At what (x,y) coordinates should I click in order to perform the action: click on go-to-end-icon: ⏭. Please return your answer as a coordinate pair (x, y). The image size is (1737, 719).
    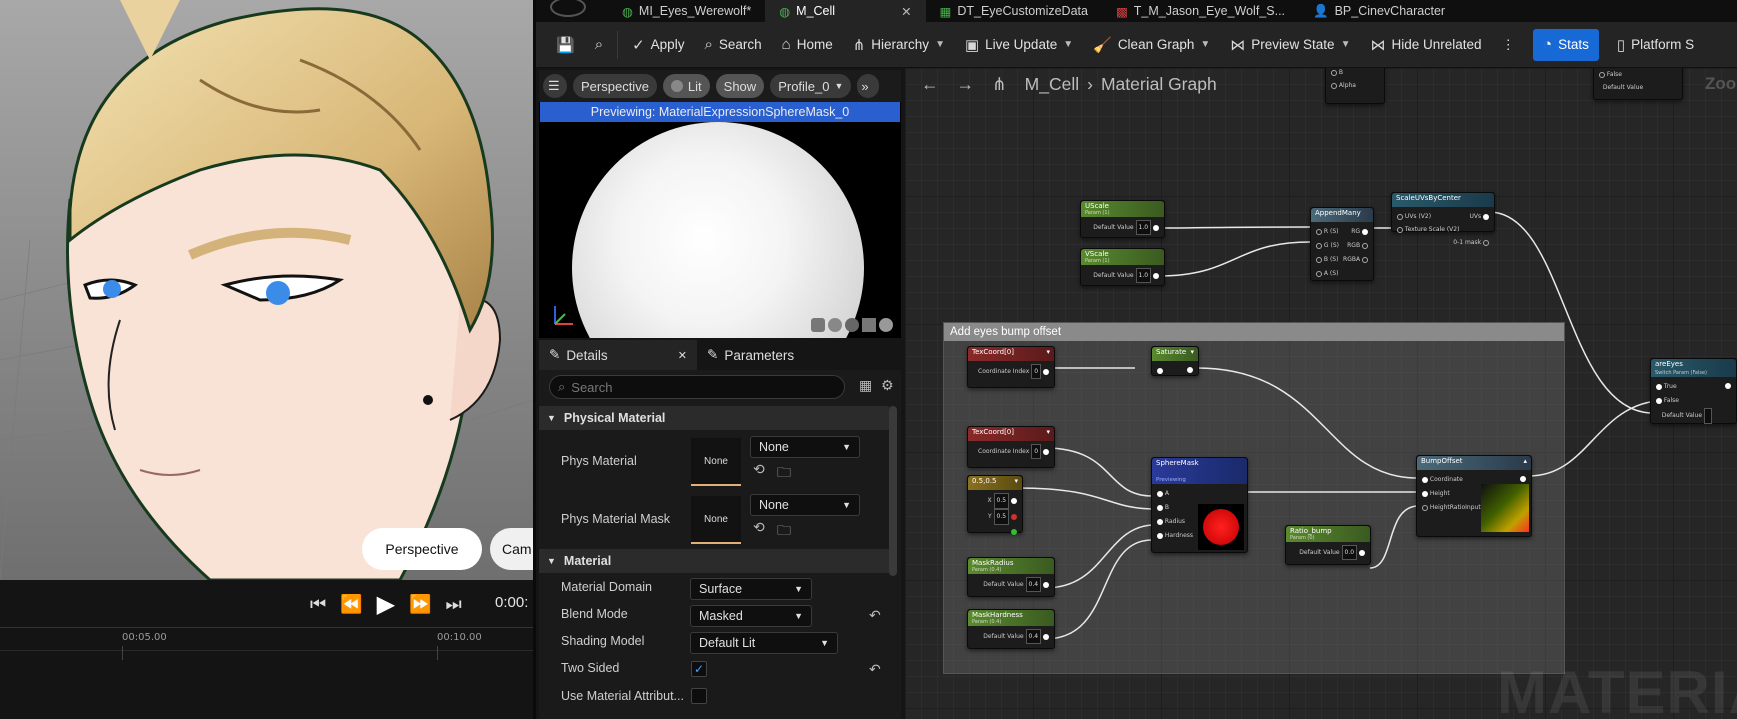
    Looking at the image, I should click on (454, 604).